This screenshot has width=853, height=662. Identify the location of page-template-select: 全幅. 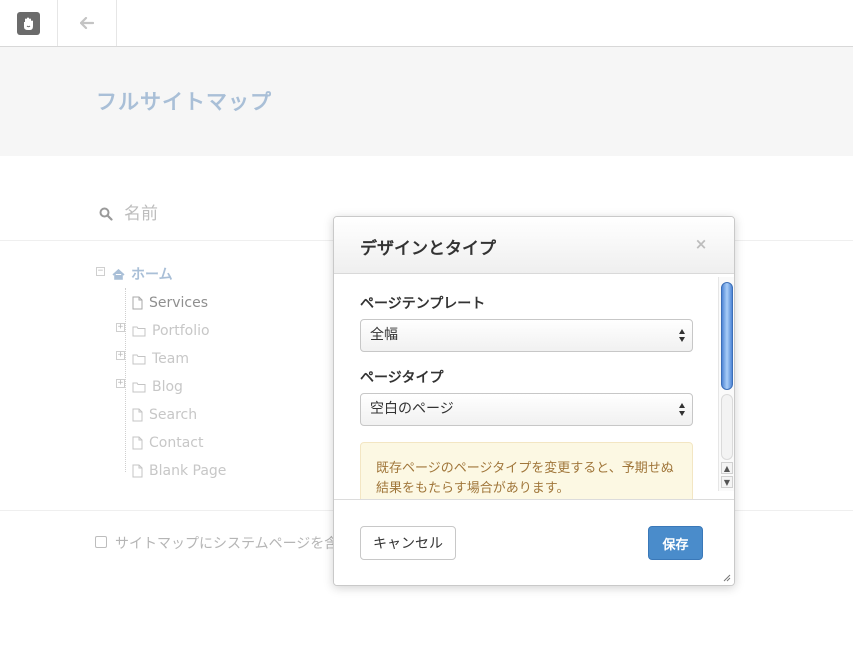
(526, 335).